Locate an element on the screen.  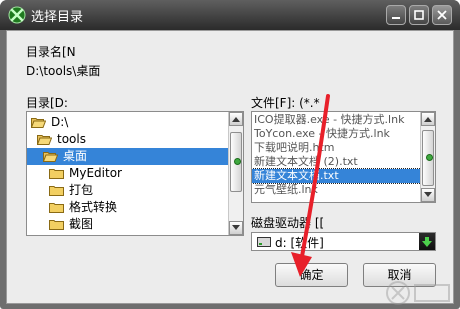
file-item: ToYcon.exe - 快捷方式.lnk is located at coordinates (336, 134).